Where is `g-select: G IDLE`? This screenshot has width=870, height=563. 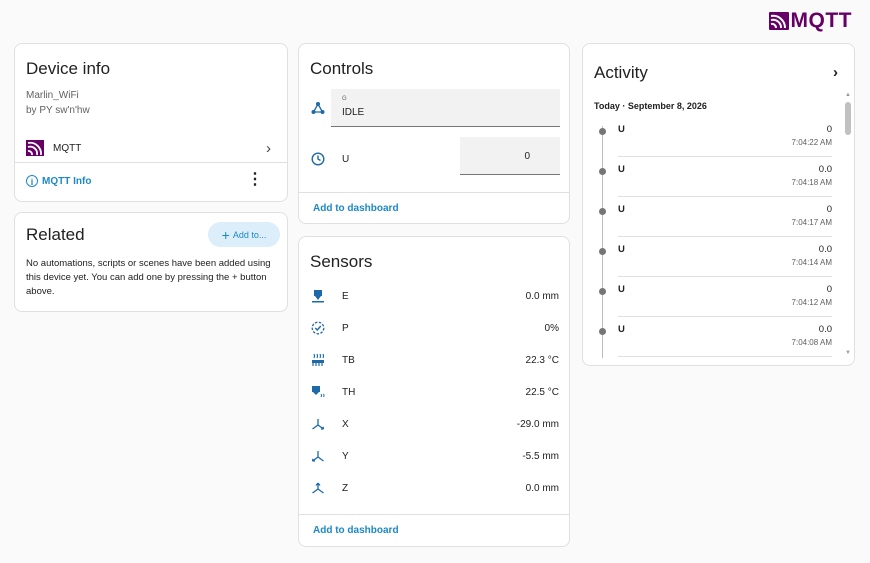
g-select: G IDLE is located at coordinates (445, 108).